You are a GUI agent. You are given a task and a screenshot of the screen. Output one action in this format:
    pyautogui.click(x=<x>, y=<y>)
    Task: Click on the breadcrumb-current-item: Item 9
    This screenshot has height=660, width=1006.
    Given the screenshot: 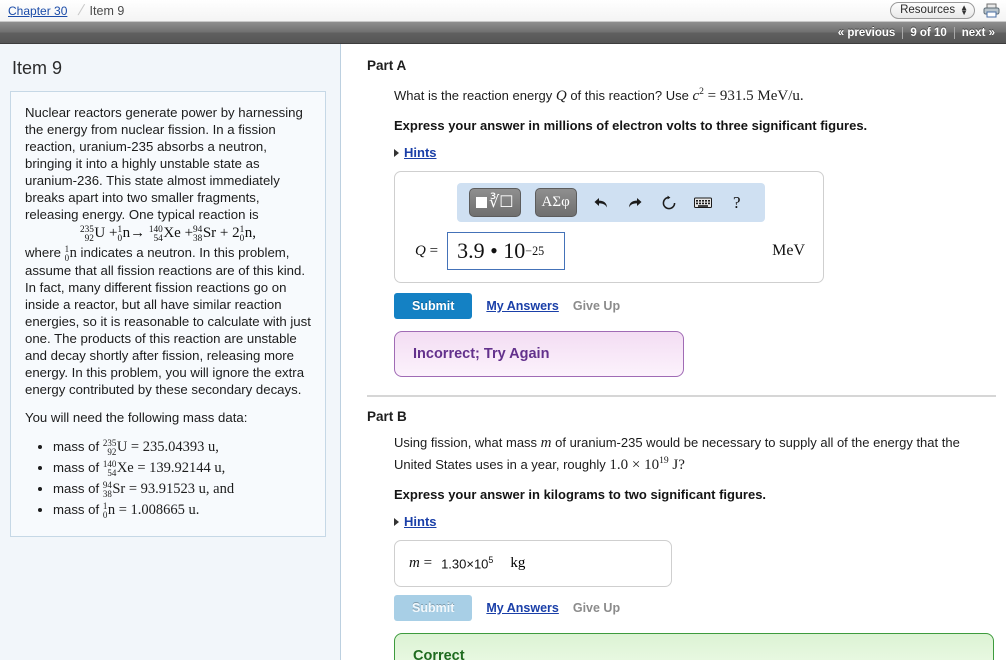 What is the action you would take?
    pyautogui.click(x=107, y=10)
    